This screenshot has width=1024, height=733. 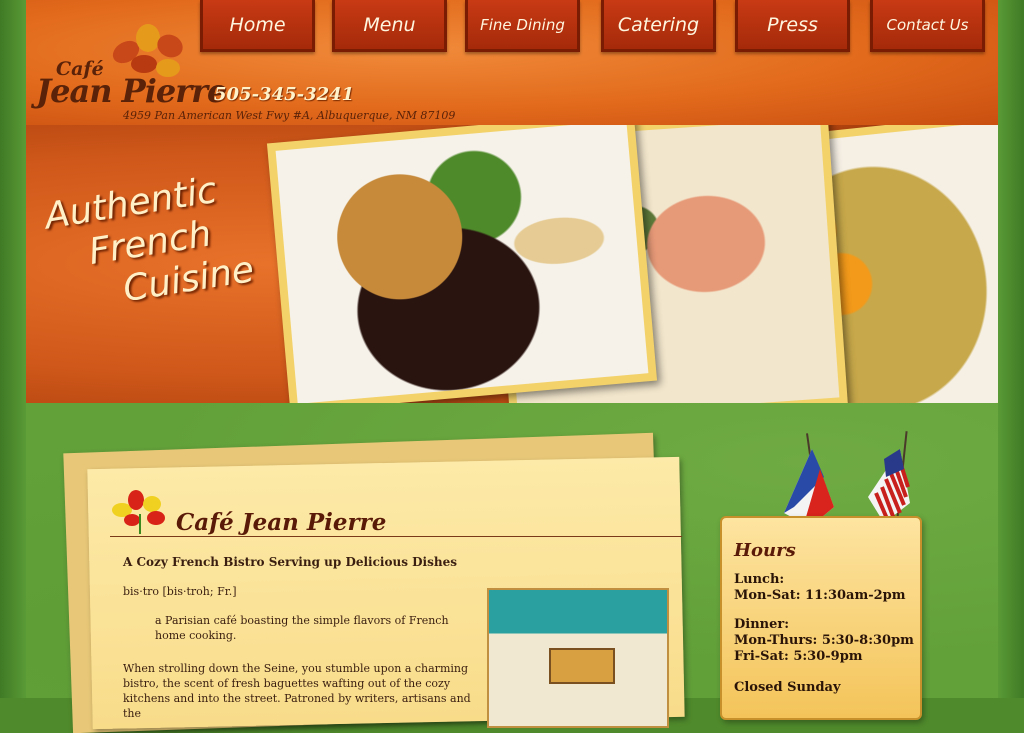 What do you see at coordinates (927, 26) in the screenshot?
I see `nav-contact-us: Contact Us` at bounding box center [927, 26].